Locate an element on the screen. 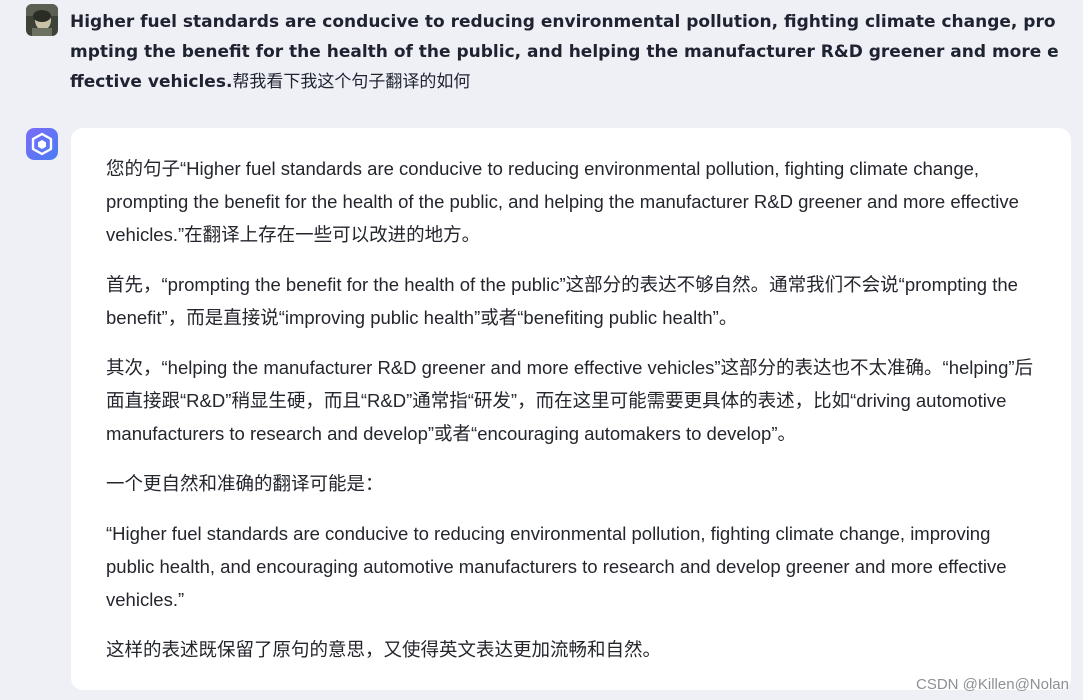  assistant-paragraph: 这样的表述既保留了原句的意思，又使得英文表达更加流畅和自然。 is located at coordinates (384, 649).